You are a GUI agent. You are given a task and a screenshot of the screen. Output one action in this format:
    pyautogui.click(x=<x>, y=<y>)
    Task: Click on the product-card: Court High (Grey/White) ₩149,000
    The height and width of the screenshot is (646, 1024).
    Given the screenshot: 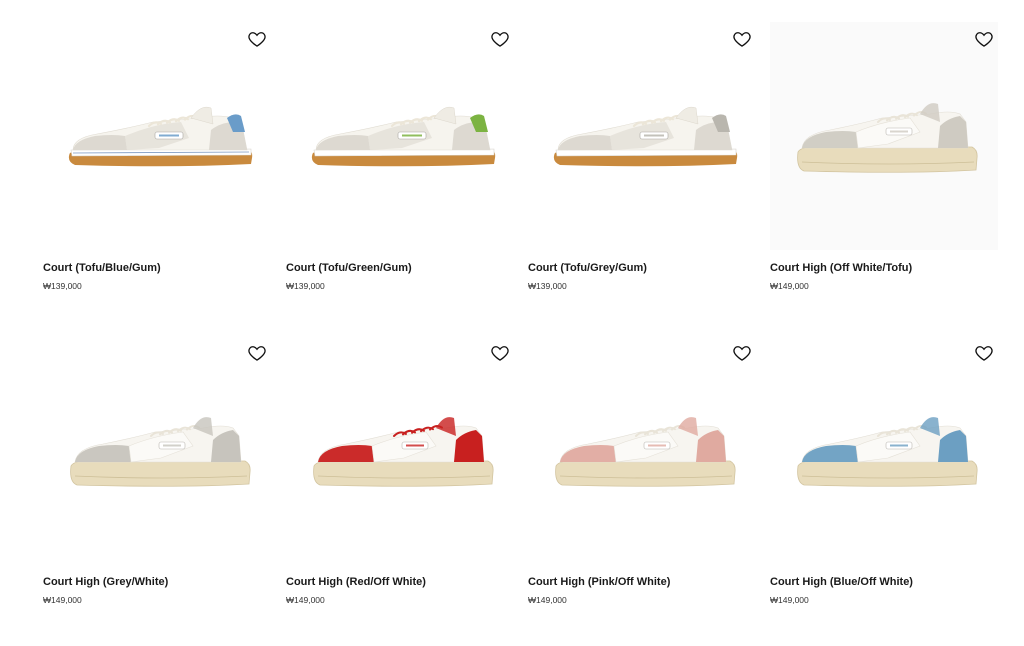 What is the action you would take?
    pyautogui.click(x=157, y=470)
    